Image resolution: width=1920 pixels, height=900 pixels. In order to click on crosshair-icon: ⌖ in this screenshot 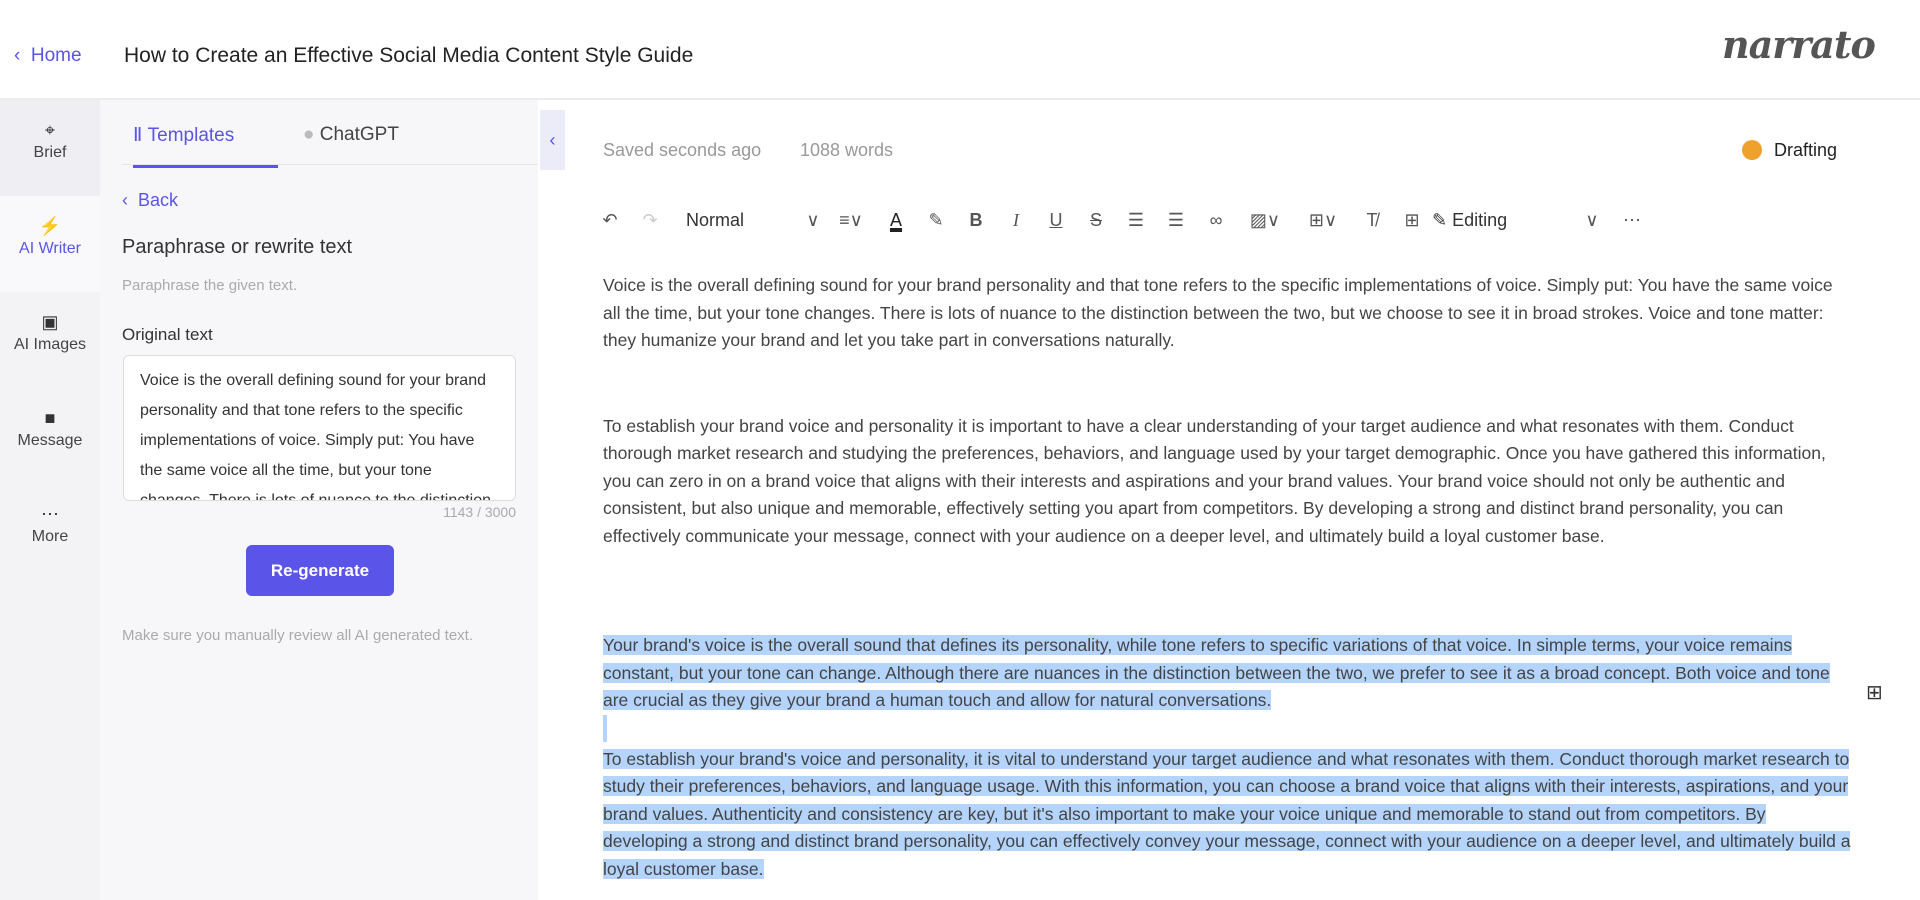, I will do `click(50, 130)`.